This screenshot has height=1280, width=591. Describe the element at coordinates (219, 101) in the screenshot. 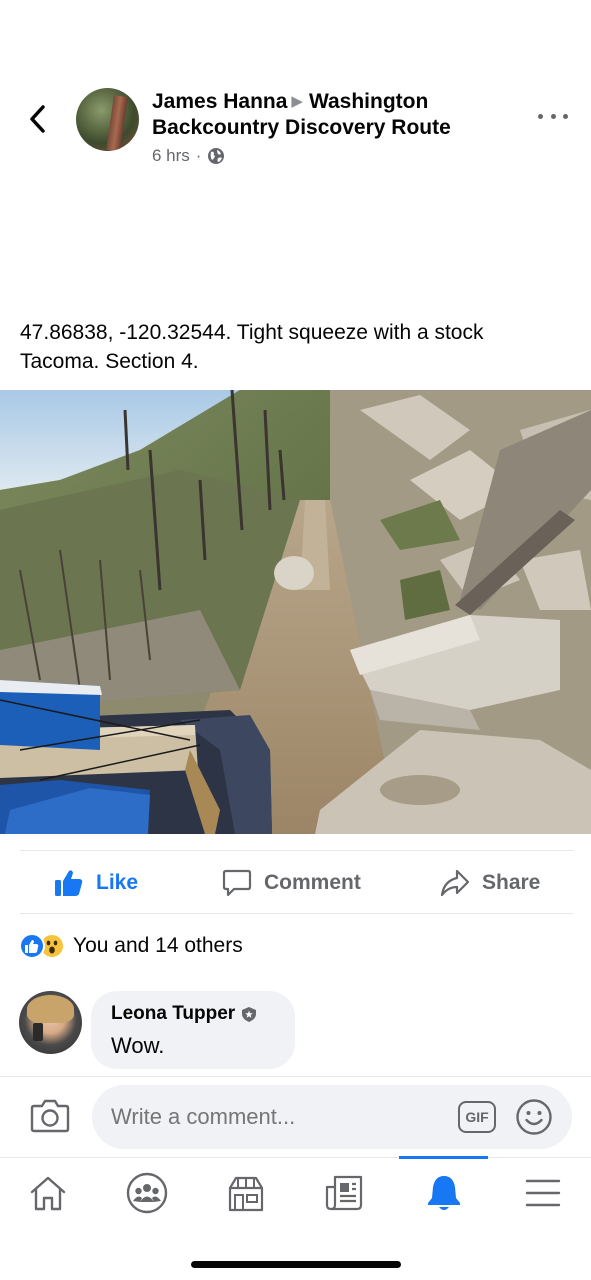

I see `author-name: James Hanna` at that location.